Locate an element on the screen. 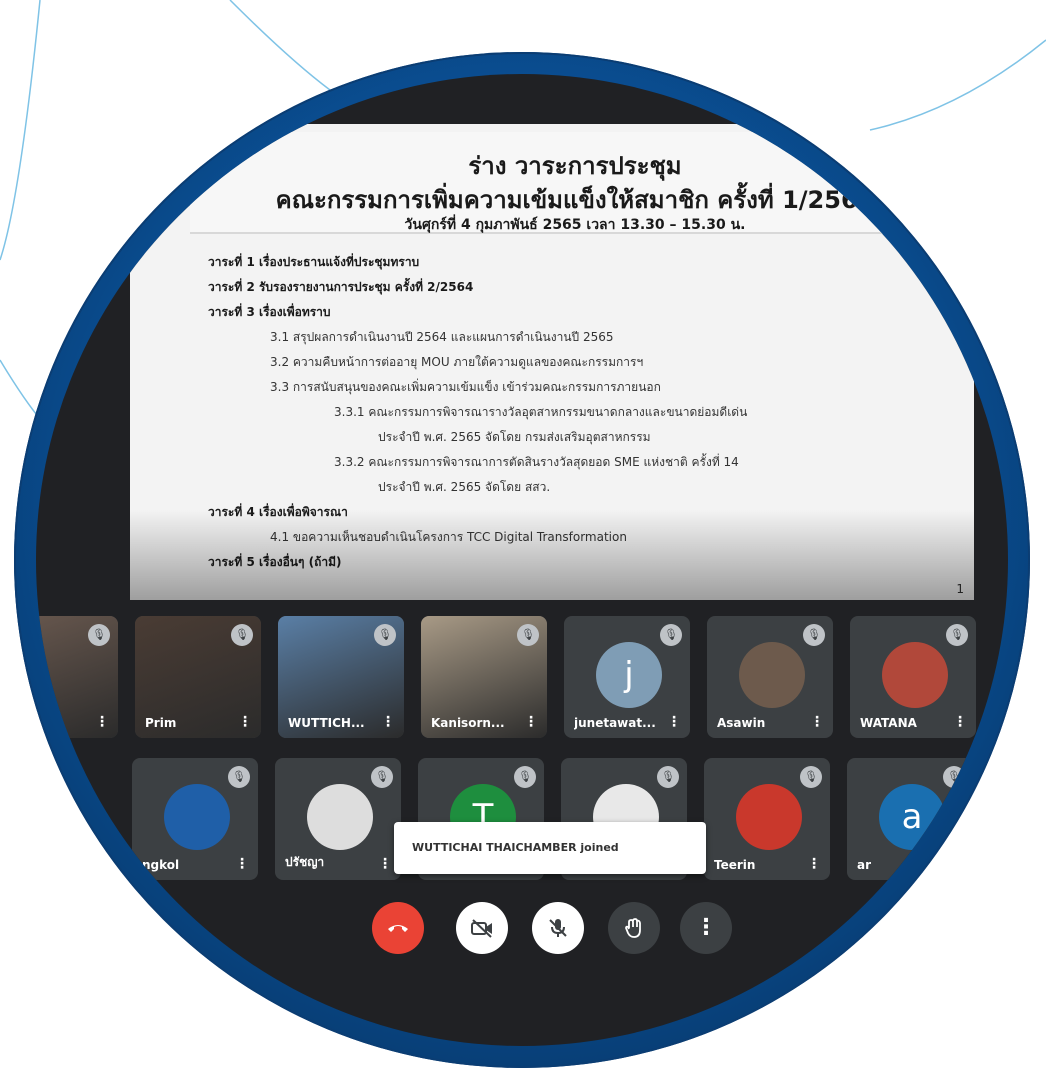 This screenshot has height=1068, width=1046. more-vert-icon: ⋮ is located at coordinates (706, 927).